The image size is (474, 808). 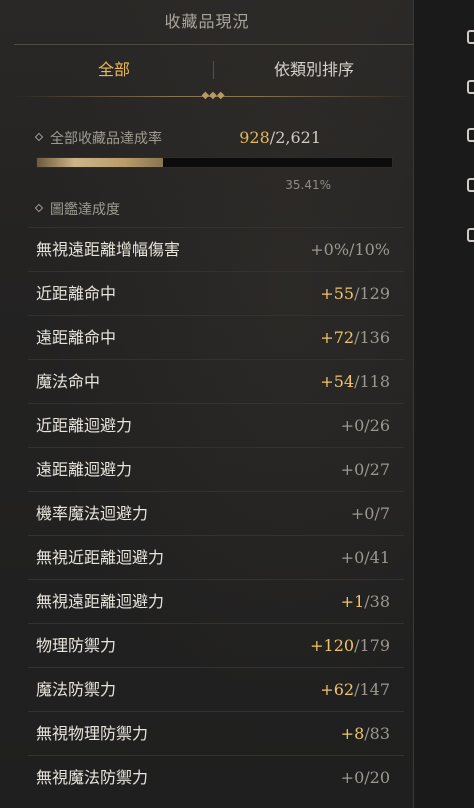 I want to click on stat-label: 近距離迴避力, so click(x=84, y=425).